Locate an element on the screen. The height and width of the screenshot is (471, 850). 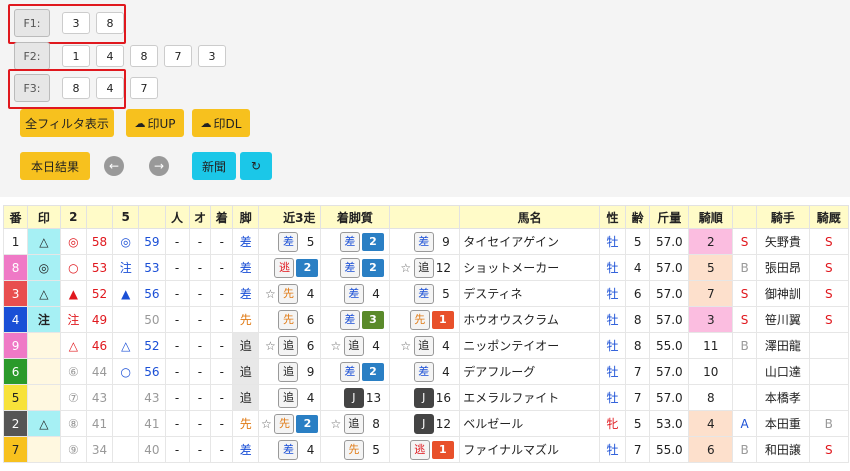
horse-name: デアフルーグ is located at coordinates (529, 371).